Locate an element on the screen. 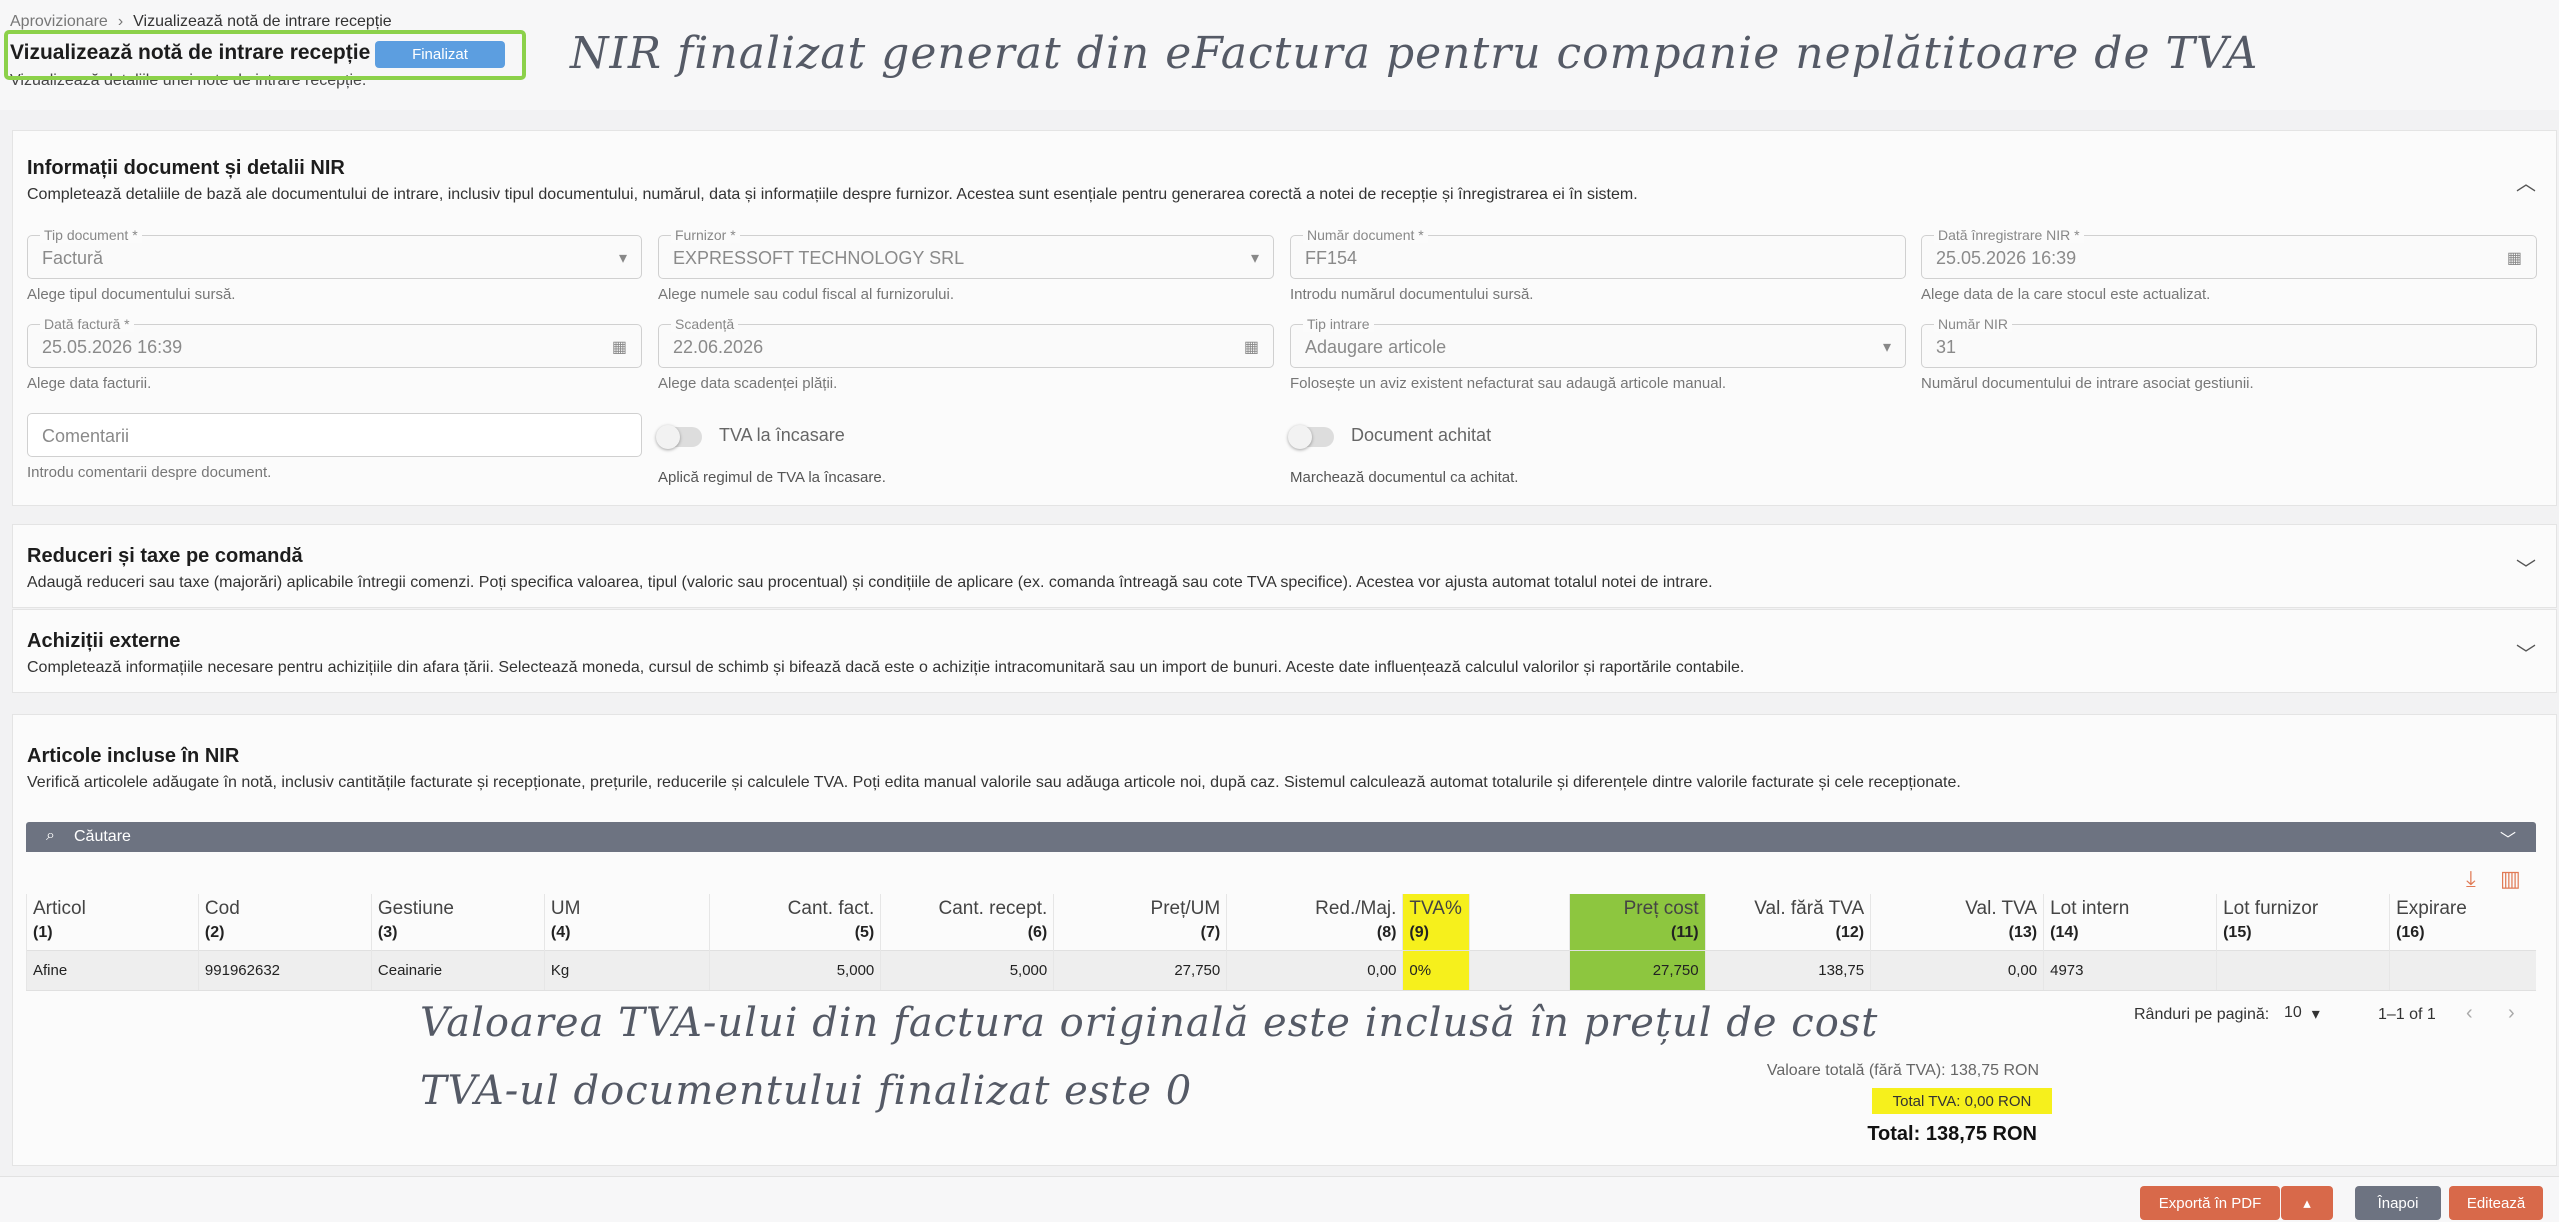 This screenshot has width=2559, height=1222. breadcrumb-current: Vizualizează notă de intrare recepție is located at coordinates (262, 21).